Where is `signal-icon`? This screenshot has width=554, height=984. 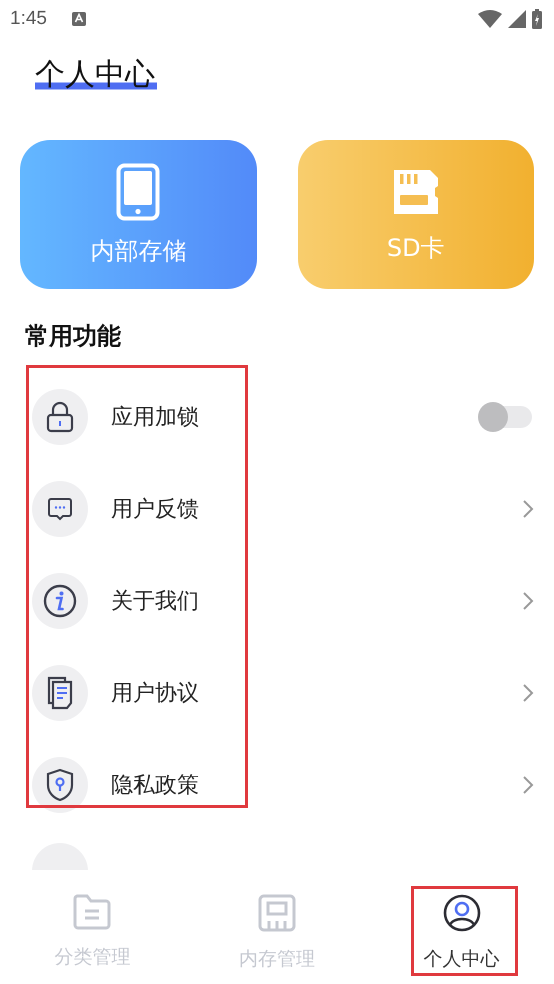 signal-icon is located at coordinates (517, 19).